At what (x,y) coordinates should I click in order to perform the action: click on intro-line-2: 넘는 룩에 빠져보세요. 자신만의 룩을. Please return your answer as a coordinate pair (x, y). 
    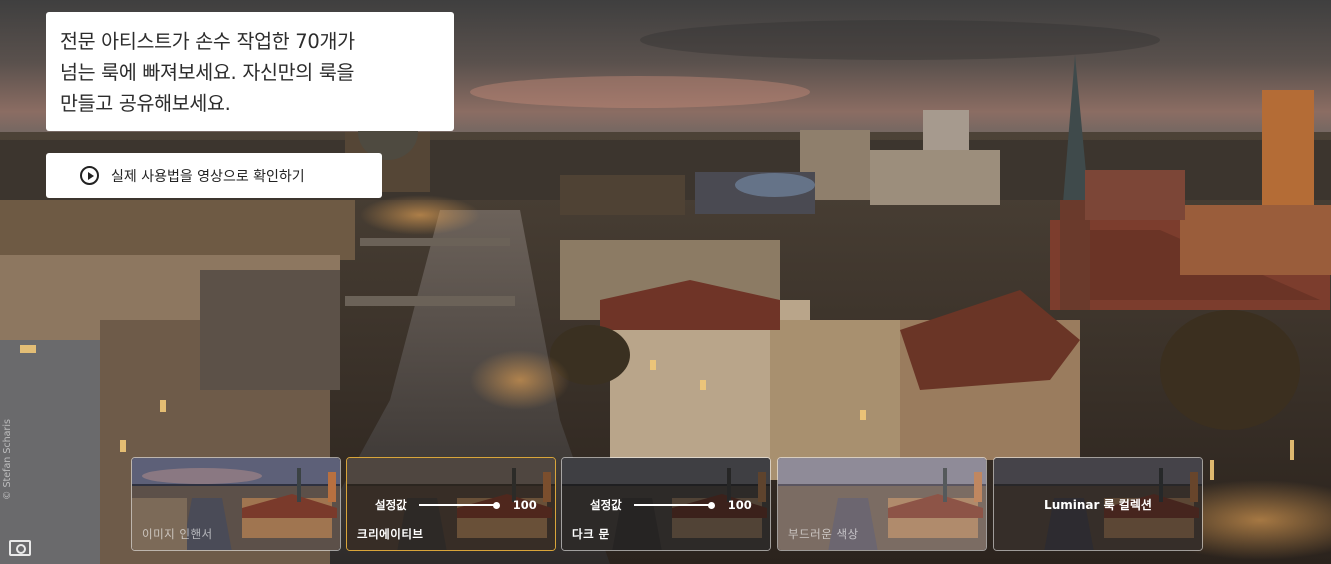
    Looking at the image, I should click on (207, 72).